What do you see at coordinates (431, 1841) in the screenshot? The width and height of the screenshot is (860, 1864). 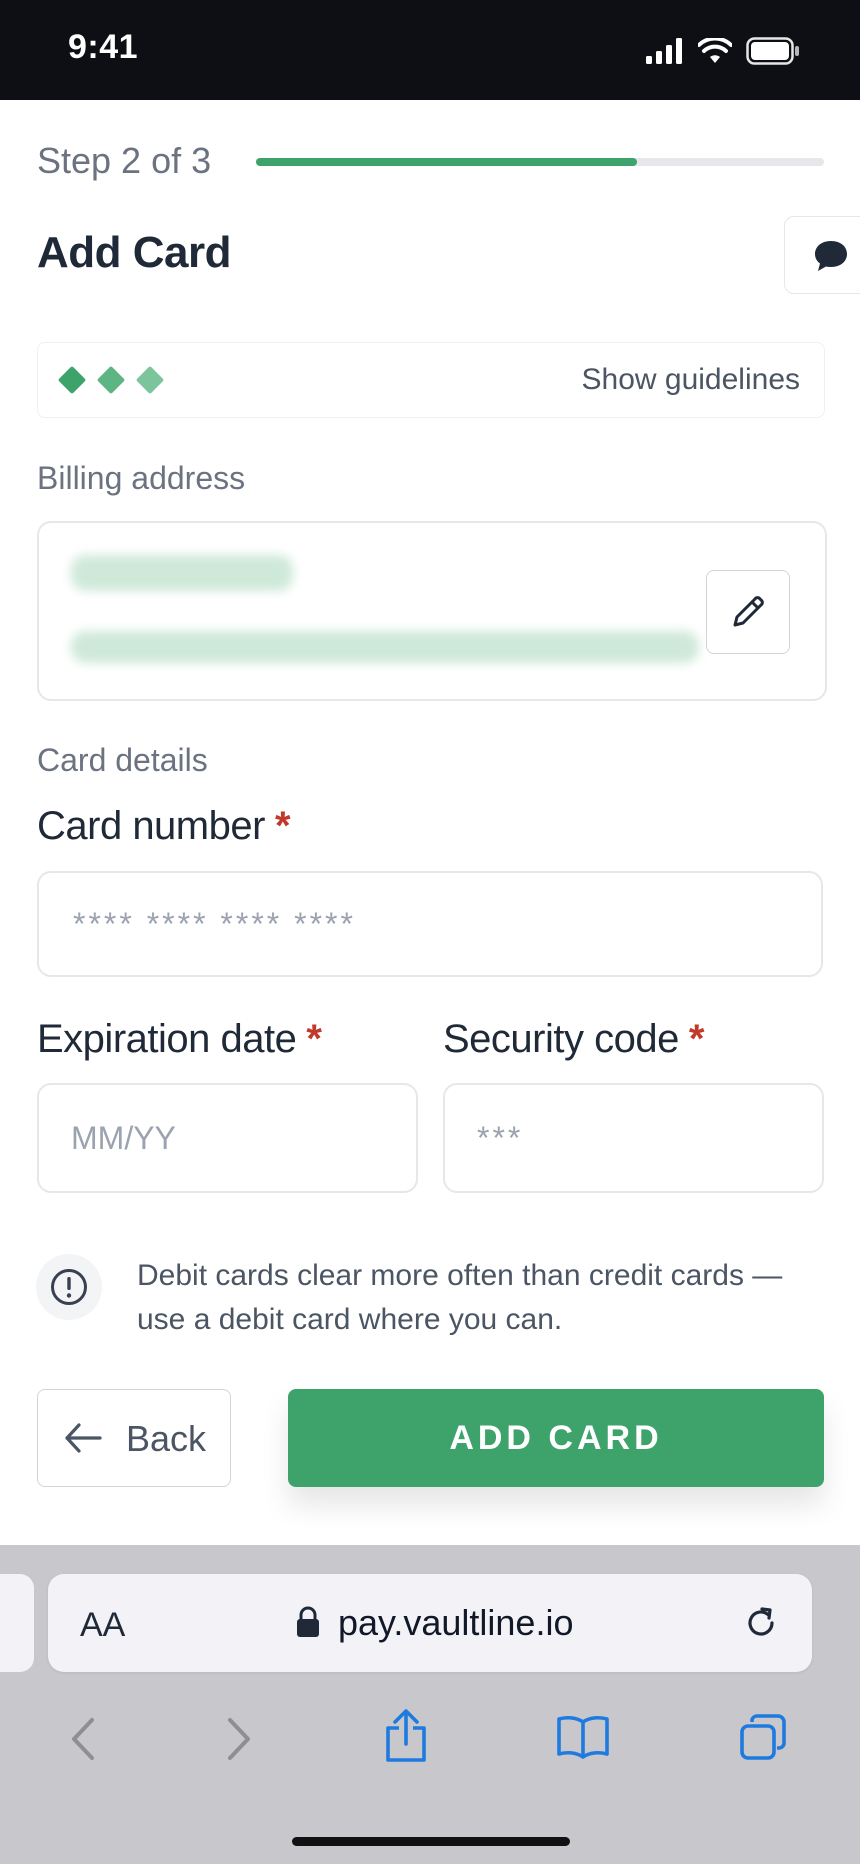 I see `home-indicator` at bounding box center [431, 1841].